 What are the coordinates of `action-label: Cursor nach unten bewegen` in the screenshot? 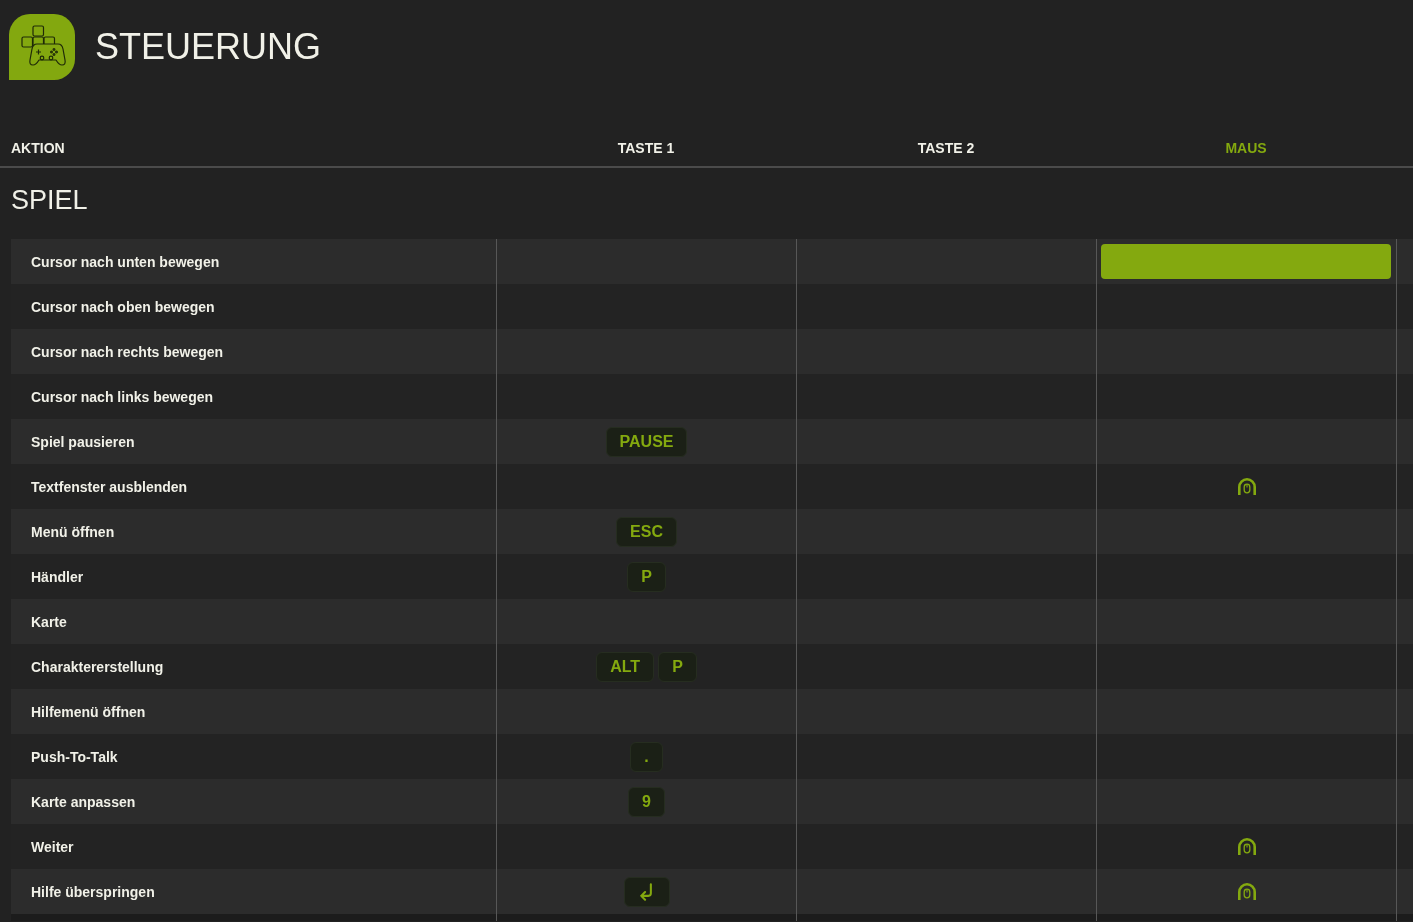 It's located at (125, 261).